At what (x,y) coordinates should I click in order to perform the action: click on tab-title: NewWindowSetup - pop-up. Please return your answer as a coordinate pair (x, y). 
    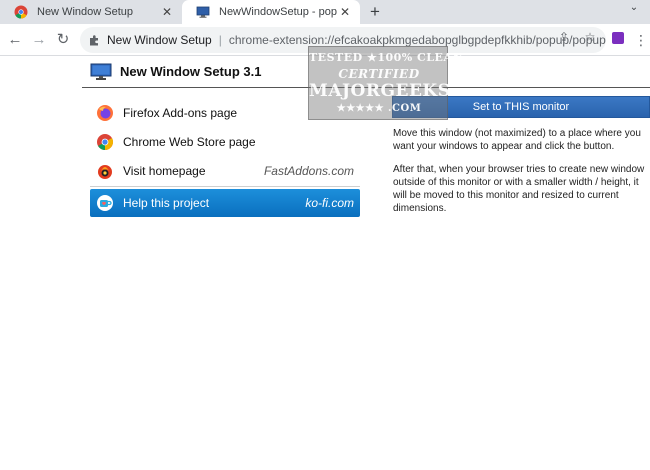
    Looking at the image, I should click on (278, 12).